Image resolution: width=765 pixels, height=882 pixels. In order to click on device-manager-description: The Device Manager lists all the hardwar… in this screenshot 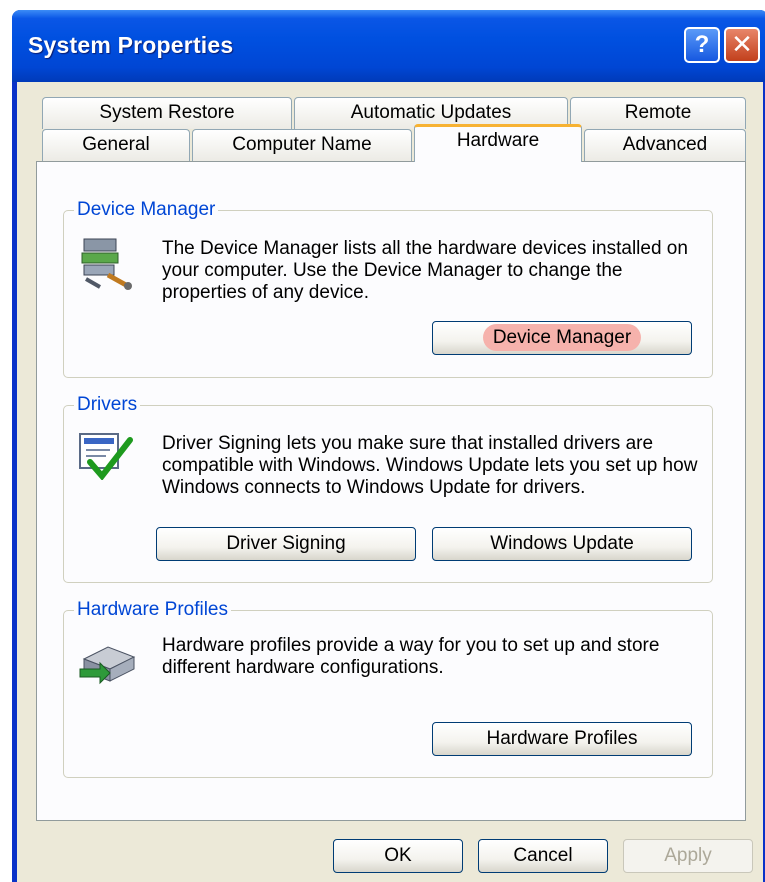, I will do `click(425, 270)`.